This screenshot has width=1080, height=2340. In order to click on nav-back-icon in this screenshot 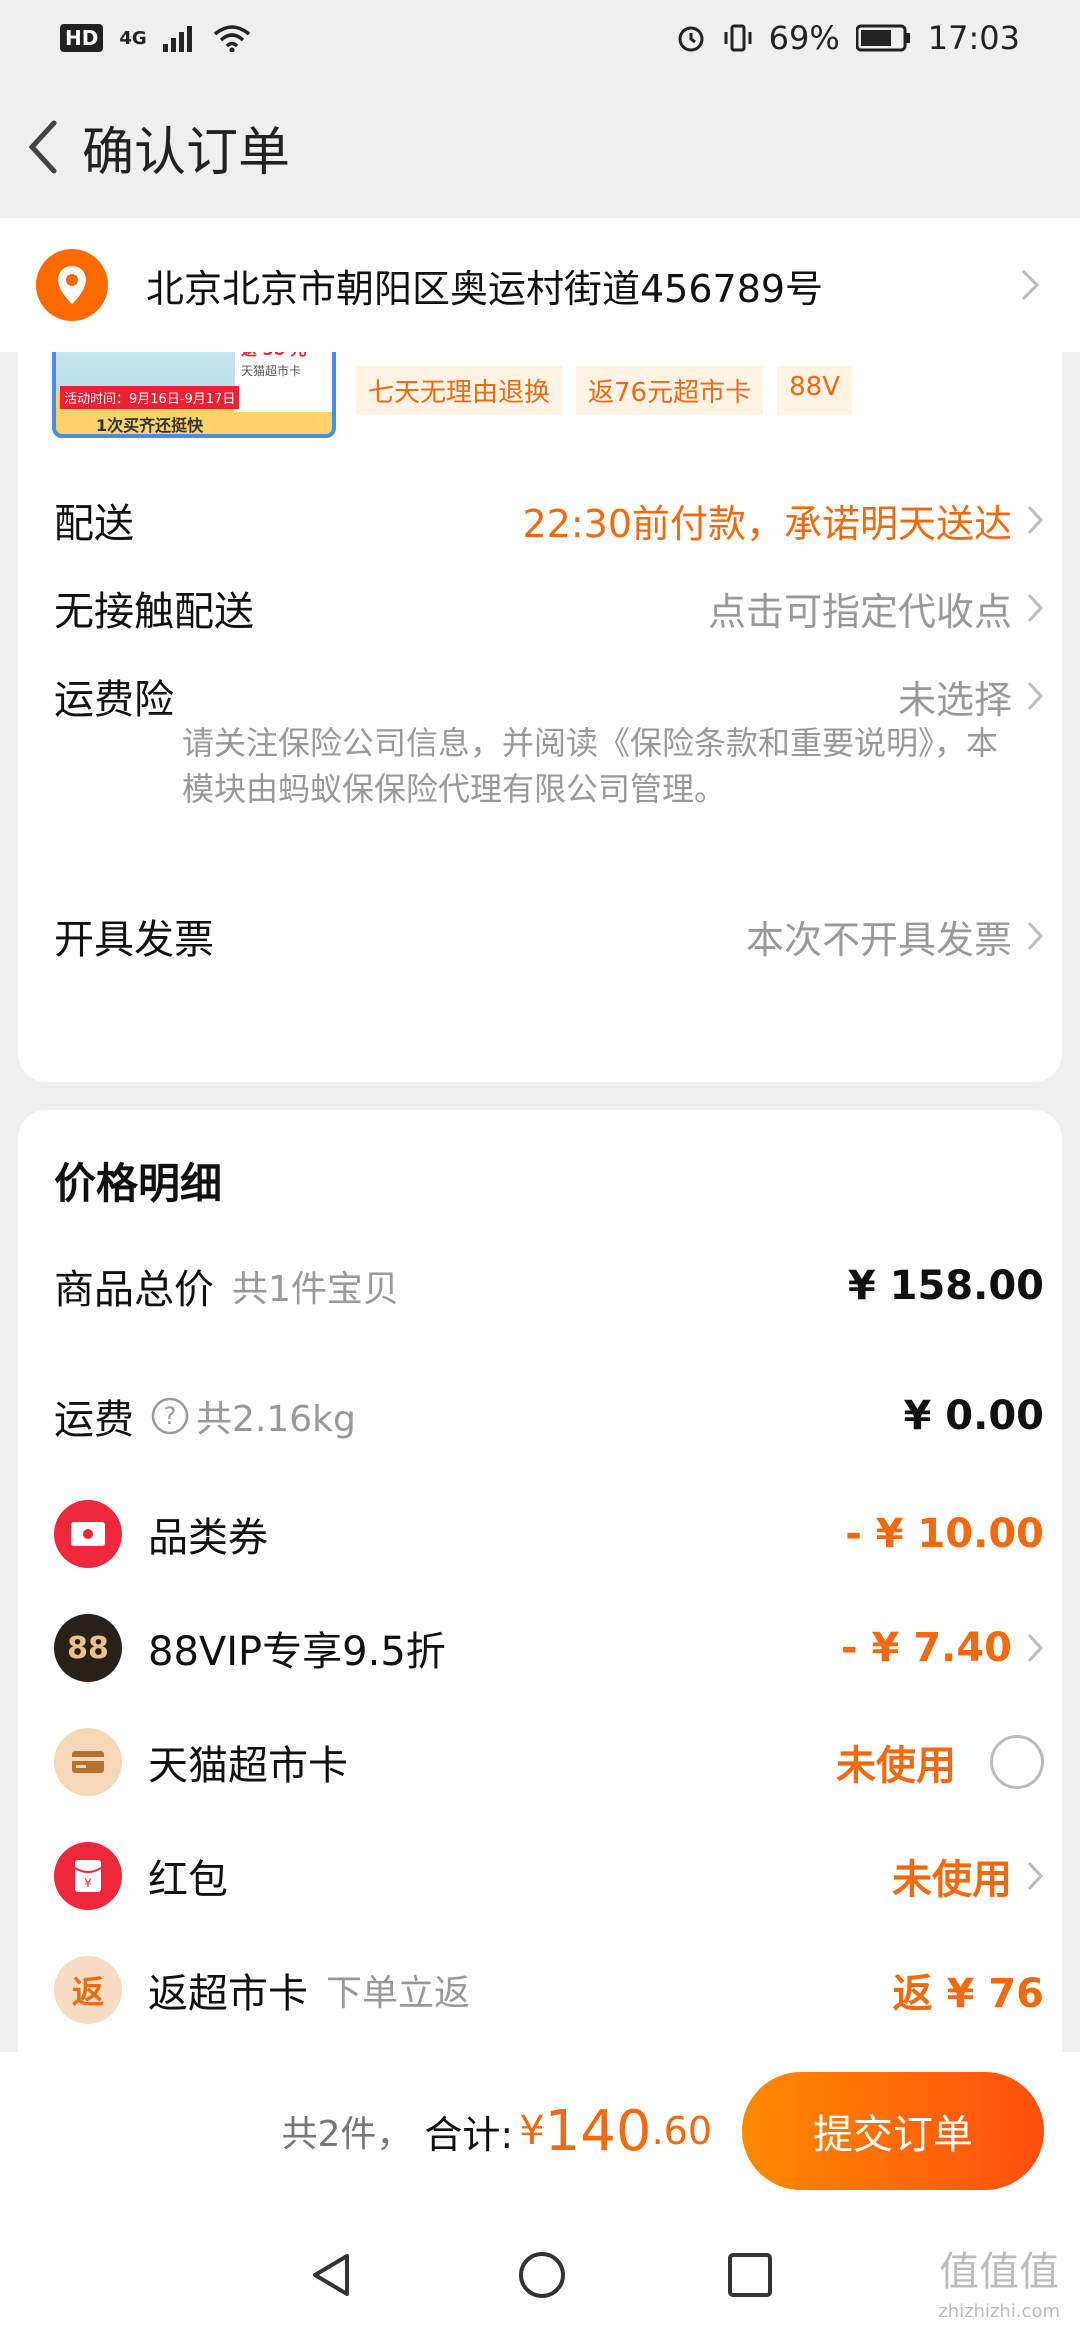, I will do `click(332, 2275)`.